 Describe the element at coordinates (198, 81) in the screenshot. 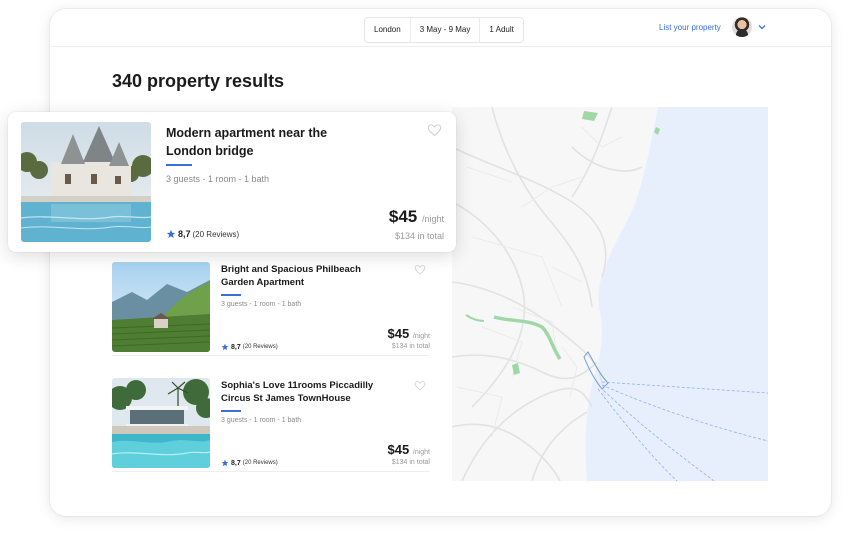

I see `page-title: 340 property results` at that location.